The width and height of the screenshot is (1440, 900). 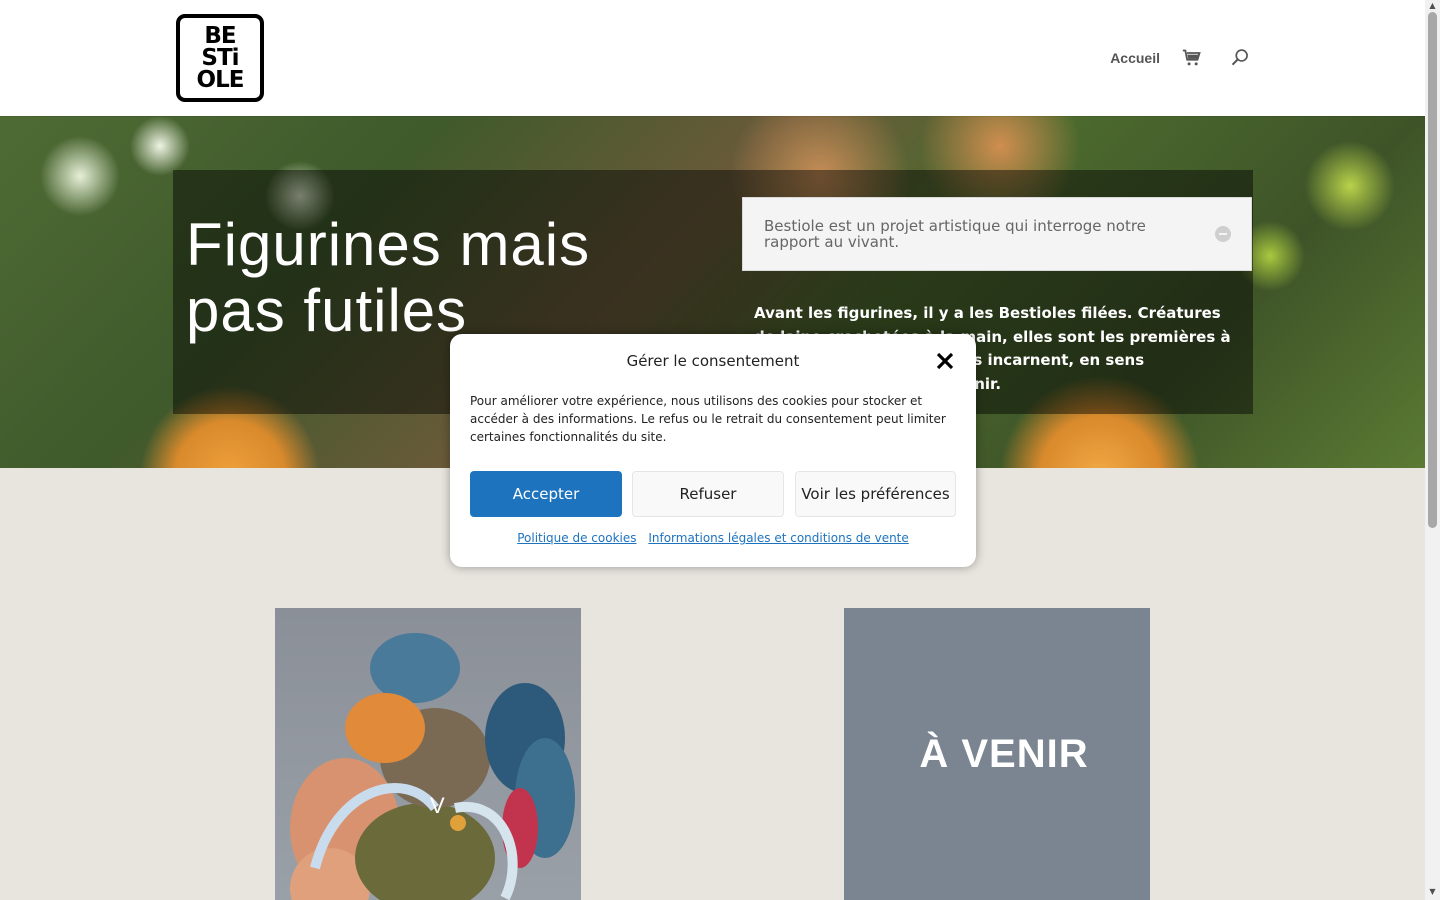 I want to click on logo-line-2: STi, so click(x=220, y=58).